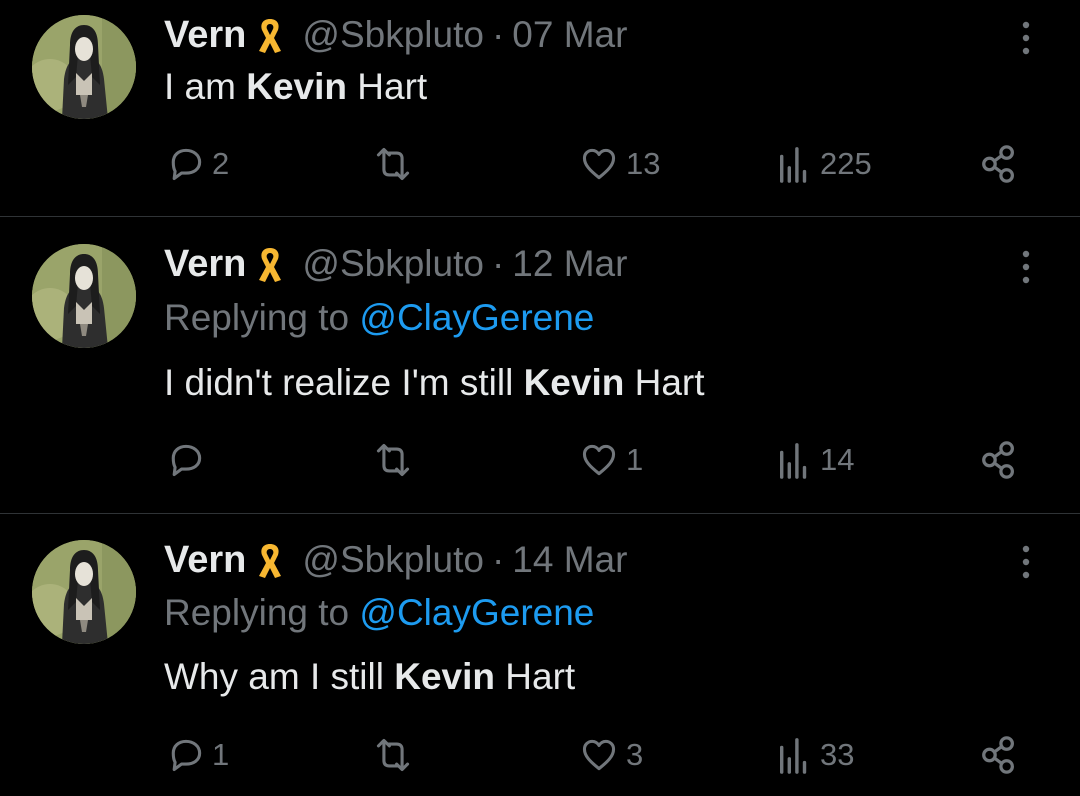 This screenshot has width=1080, height=796. I want to click on reply-button, so click(189, 460).